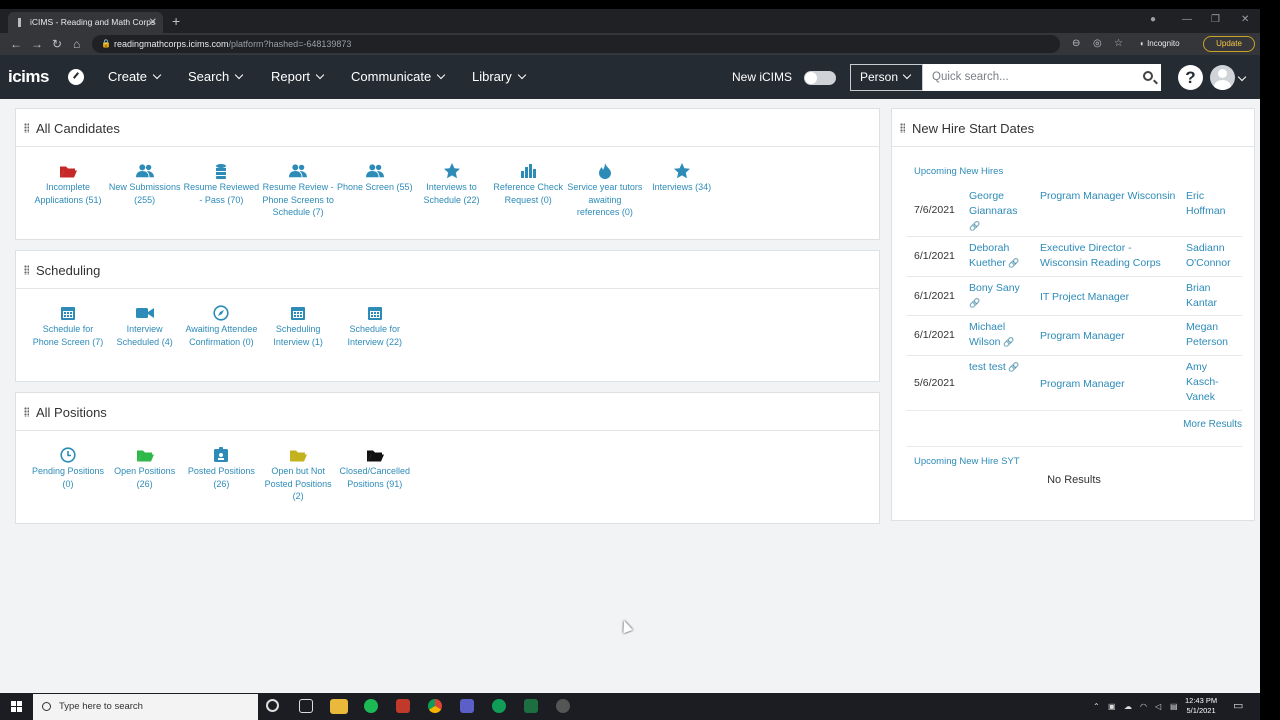 This screenshot has height=720, width=1280. I want to click on hiring-manager-link: Megan Peterson, so click(1214, 335).